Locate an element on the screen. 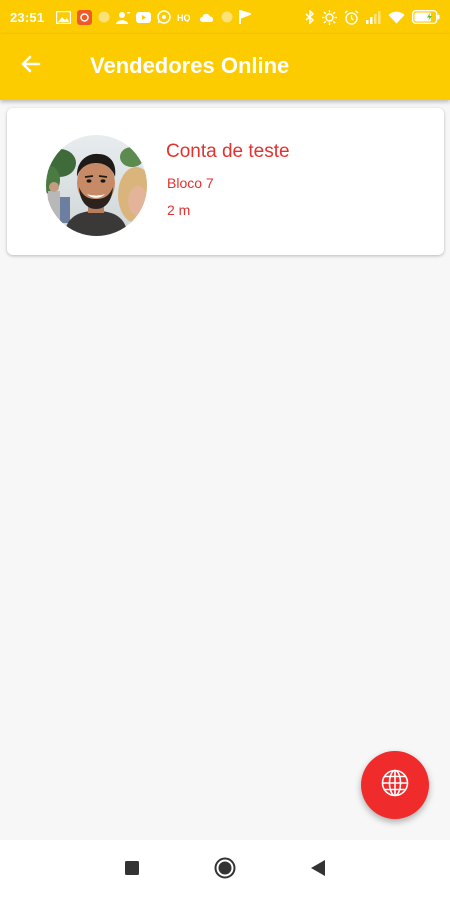 The image size is (450, 900). back-nav-button is located at coordinates (318, 870).